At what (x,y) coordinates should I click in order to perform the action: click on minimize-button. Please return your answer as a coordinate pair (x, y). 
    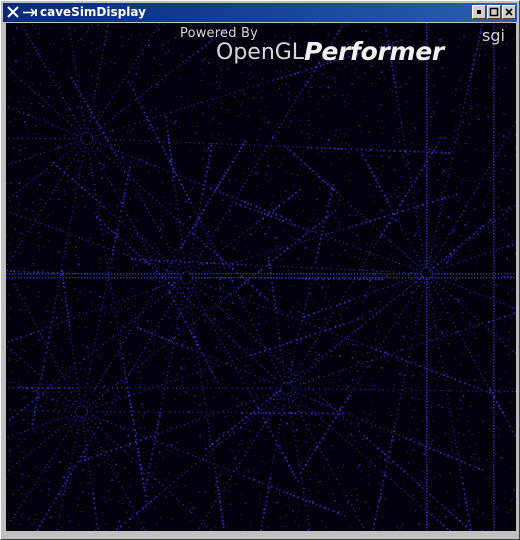
    Looking at the image, I should click on (479, 12).